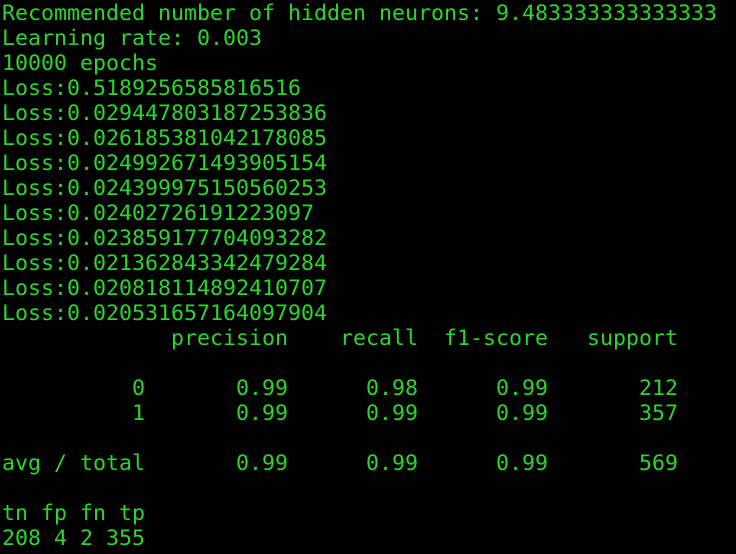 This screenshot has height=554, width=736. What do you see at coordinates (158, 213) in the screenshot?
I see `loss-line: Loss:0.02402726191223097` at bounding box center [158, 213].